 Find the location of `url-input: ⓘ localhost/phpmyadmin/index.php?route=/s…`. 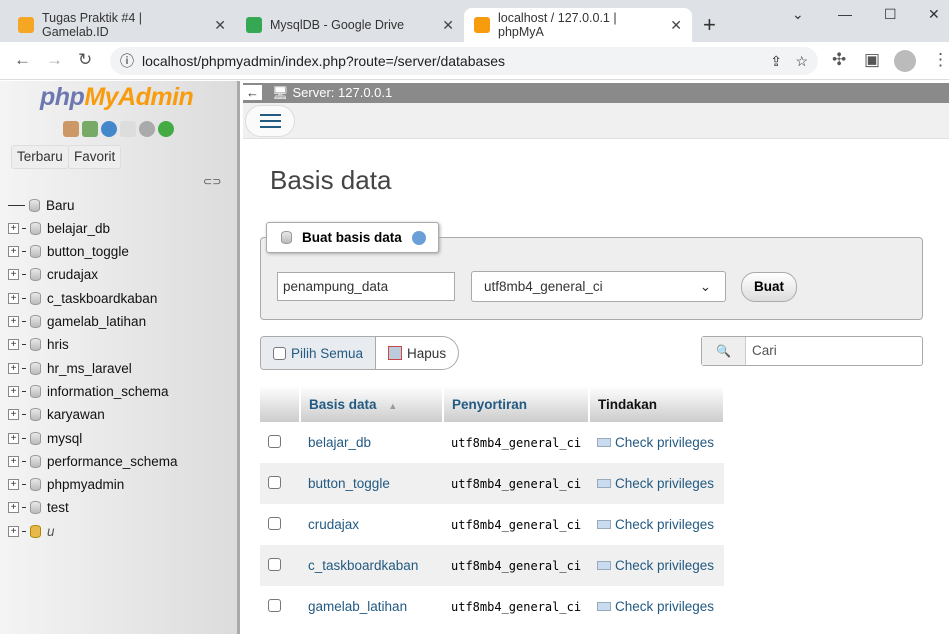

url-input: ⓘ localhost/phpmyadmin/index.php?route=/s… is located at coordinates (464, 61).